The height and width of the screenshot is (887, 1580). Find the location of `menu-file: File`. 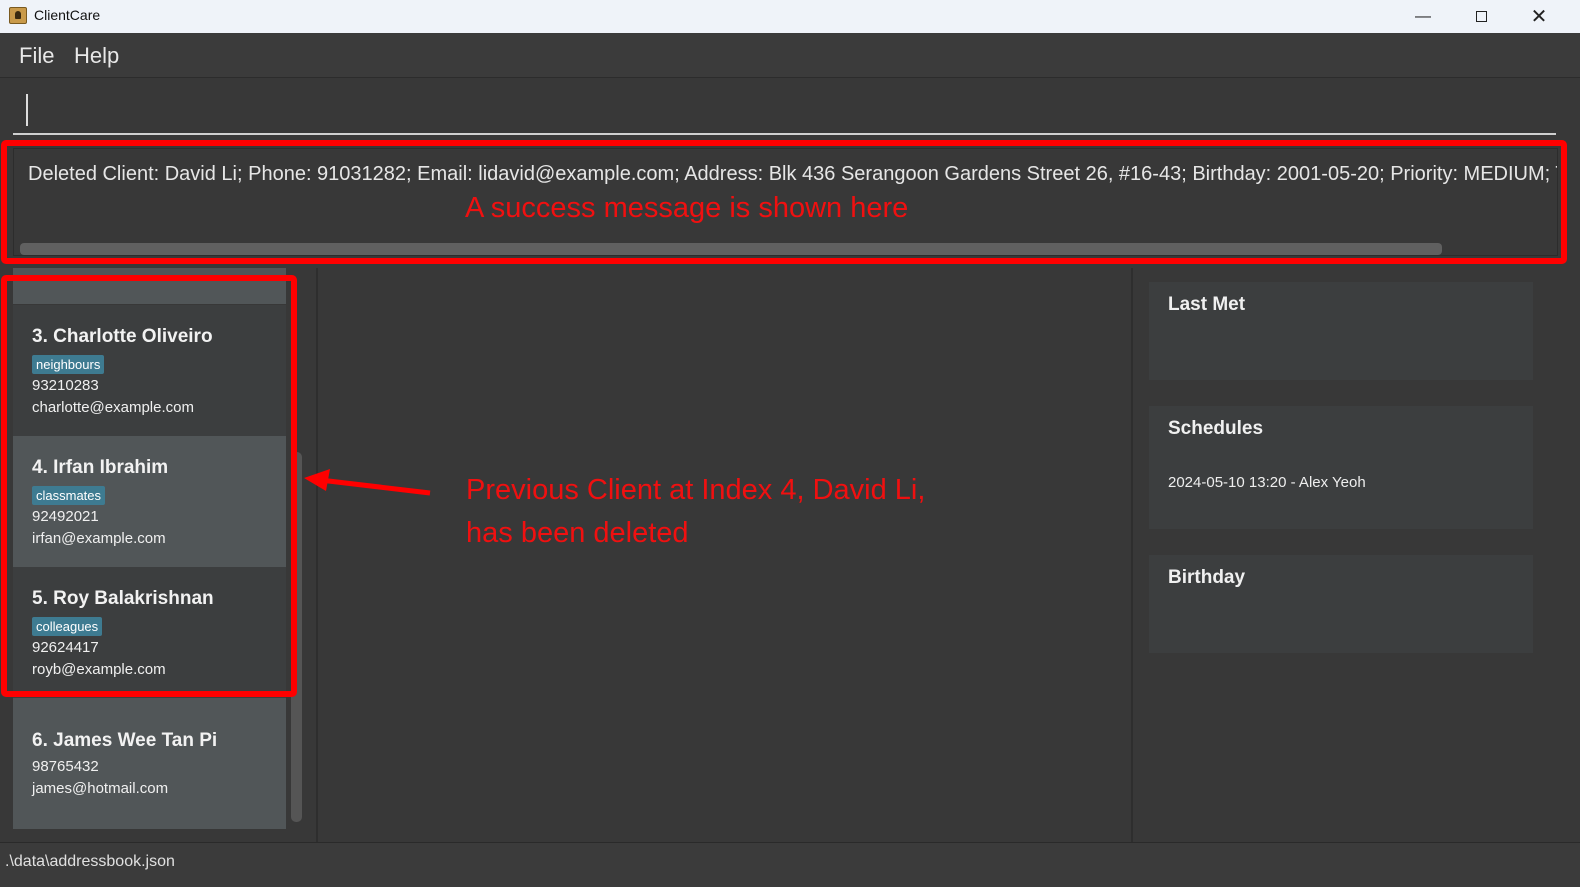

menu-file: File is located at coordinates (36, 56).